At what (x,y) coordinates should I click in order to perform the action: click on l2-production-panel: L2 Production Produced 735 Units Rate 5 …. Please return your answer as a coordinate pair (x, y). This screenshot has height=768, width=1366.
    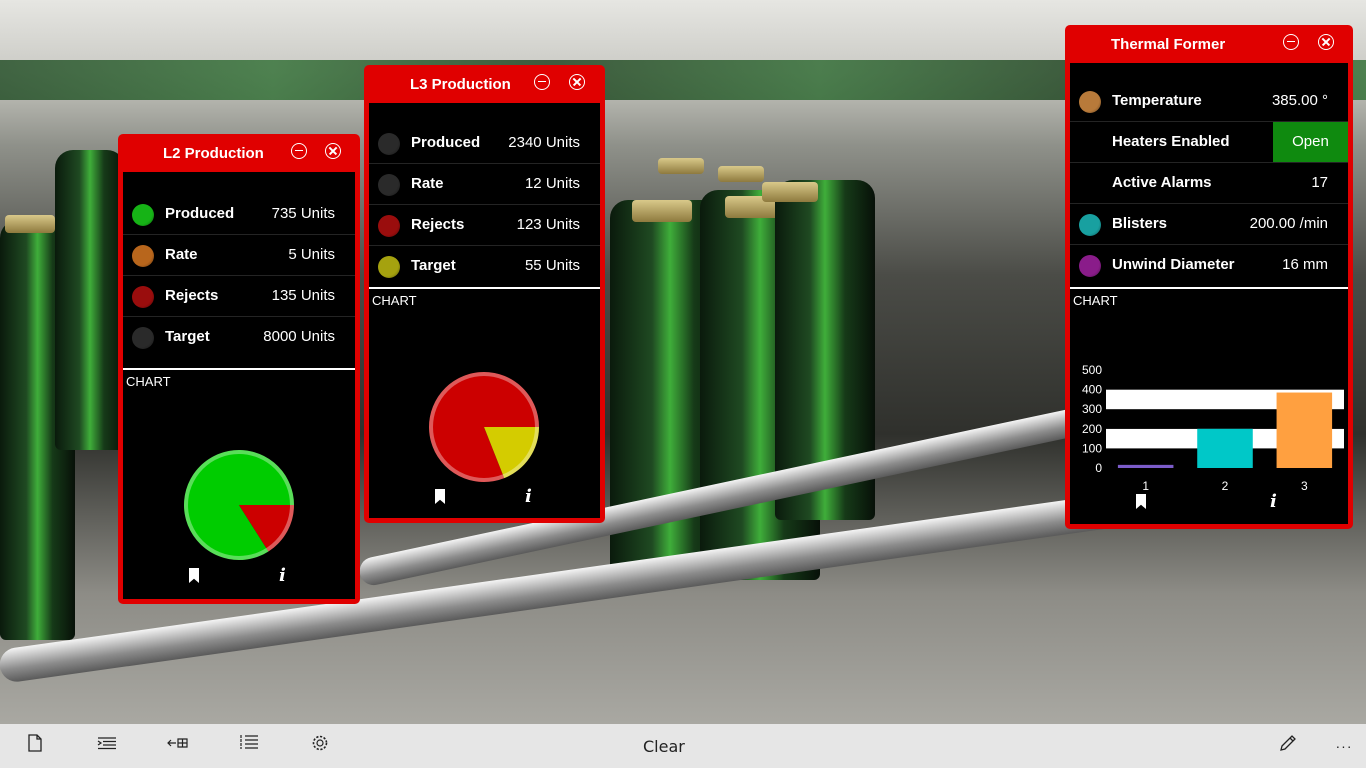
    Looking at the image, I should click on (239, 369).